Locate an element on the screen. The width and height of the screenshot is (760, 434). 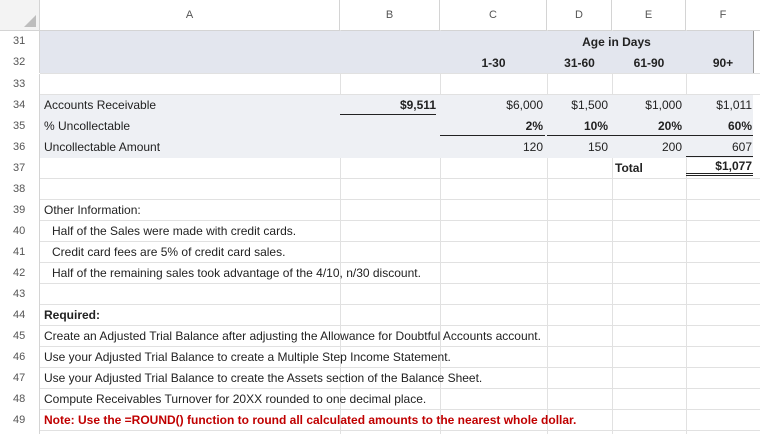
uncollectable-pct-label: % Uncollectable is located at coordinates (87, 126).